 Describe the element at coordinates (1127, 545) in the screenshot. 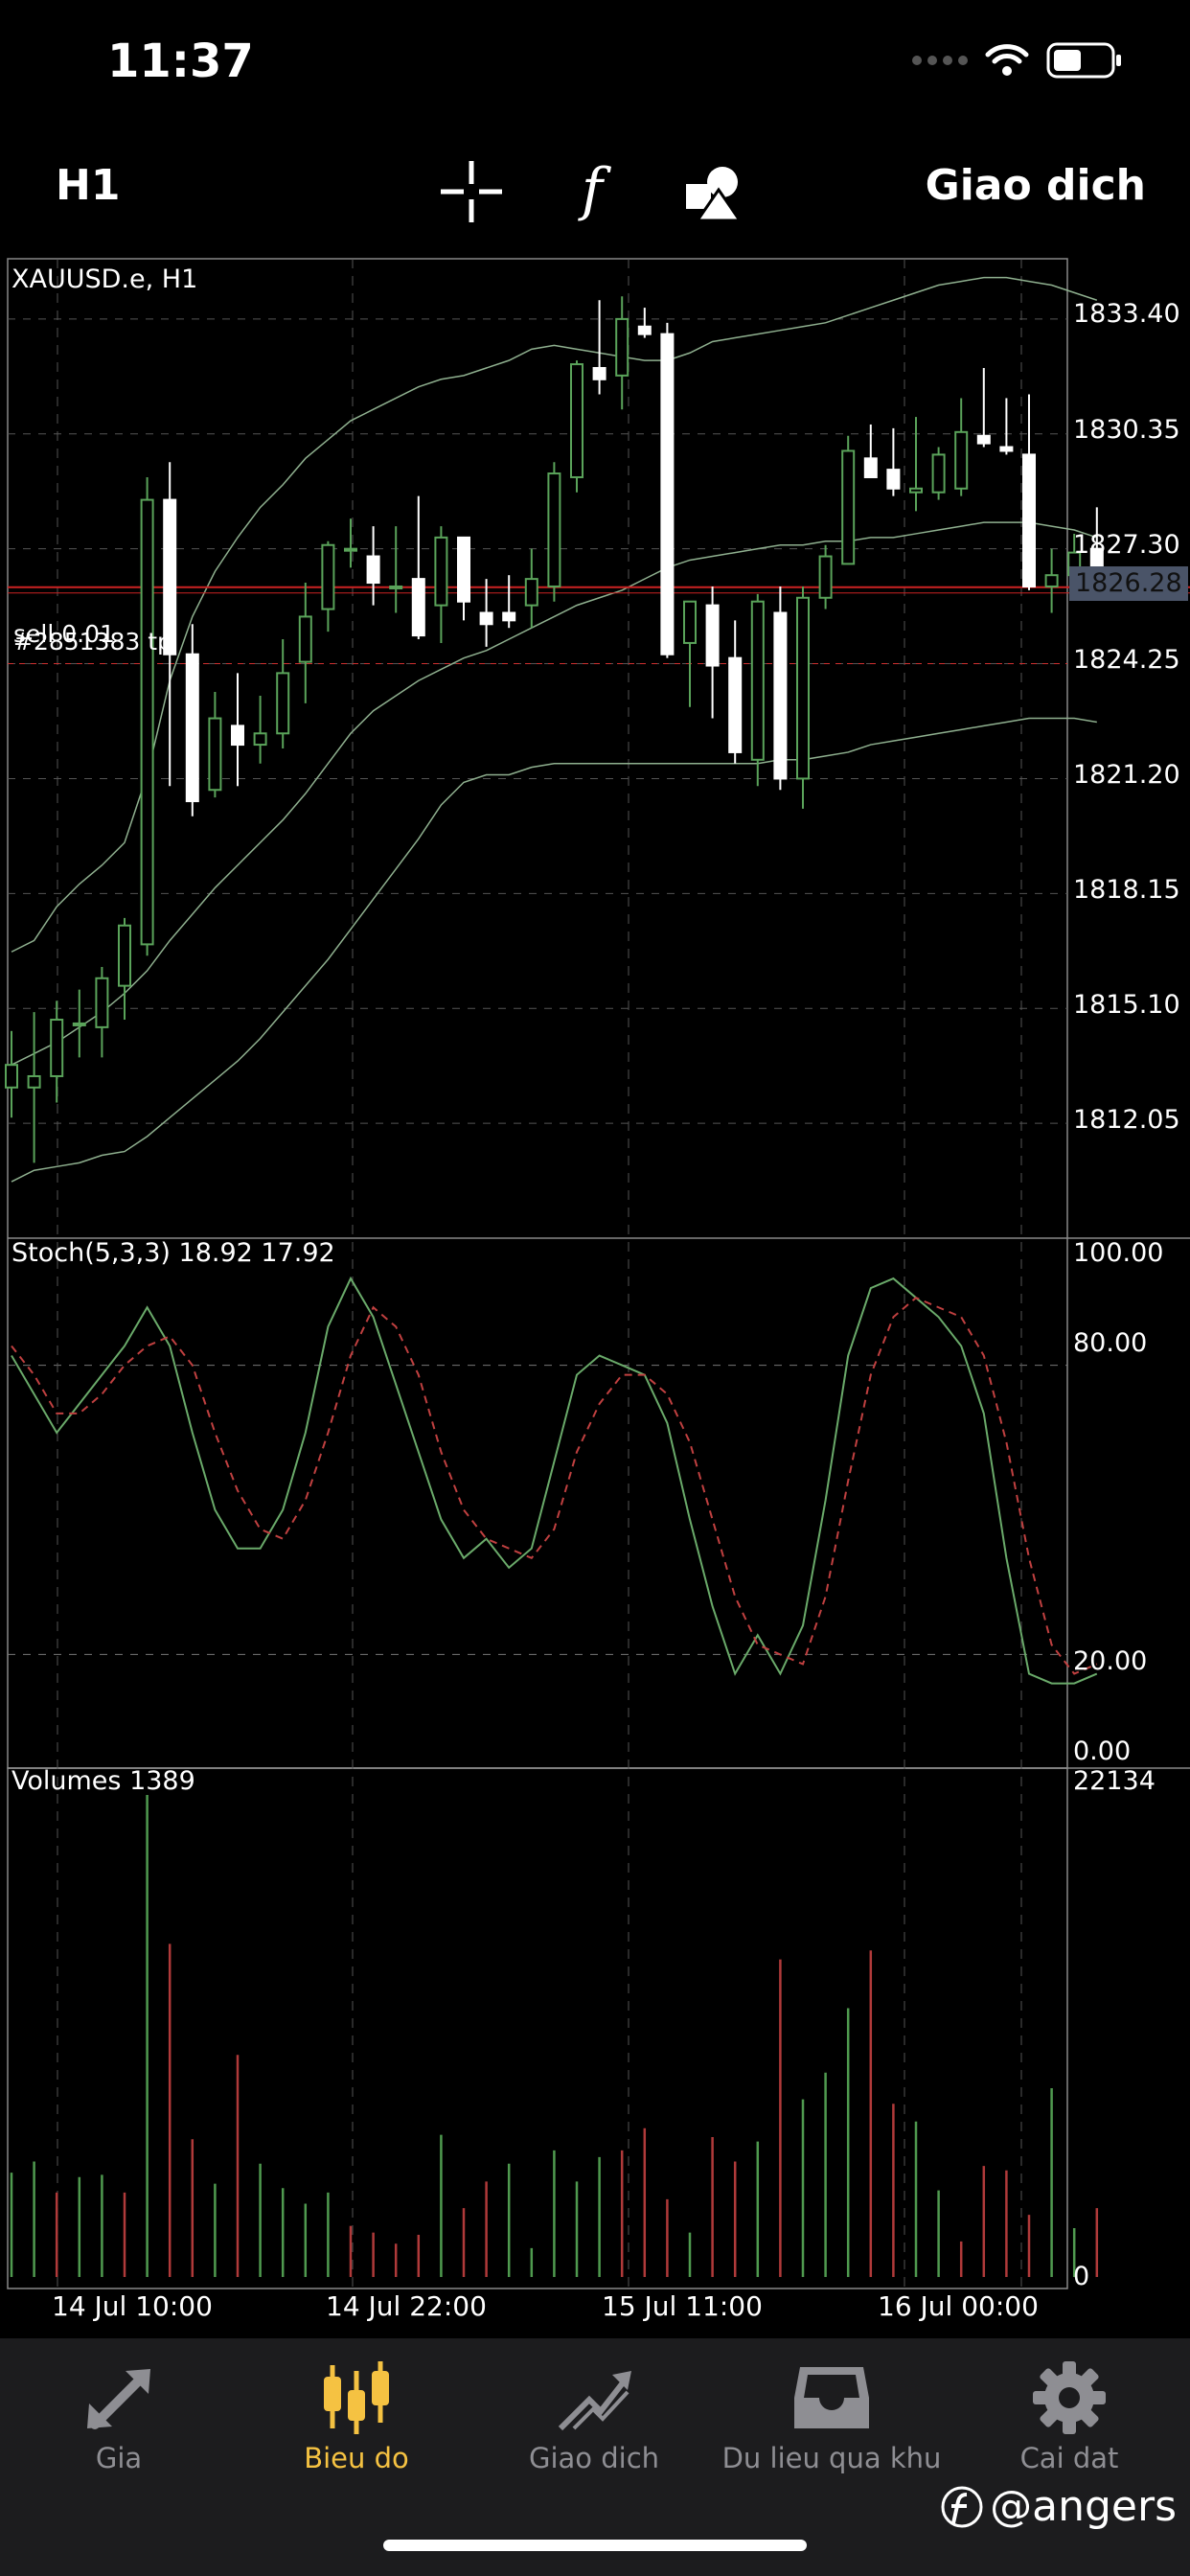

I see `price-axis-label: 1827.30` at that location.